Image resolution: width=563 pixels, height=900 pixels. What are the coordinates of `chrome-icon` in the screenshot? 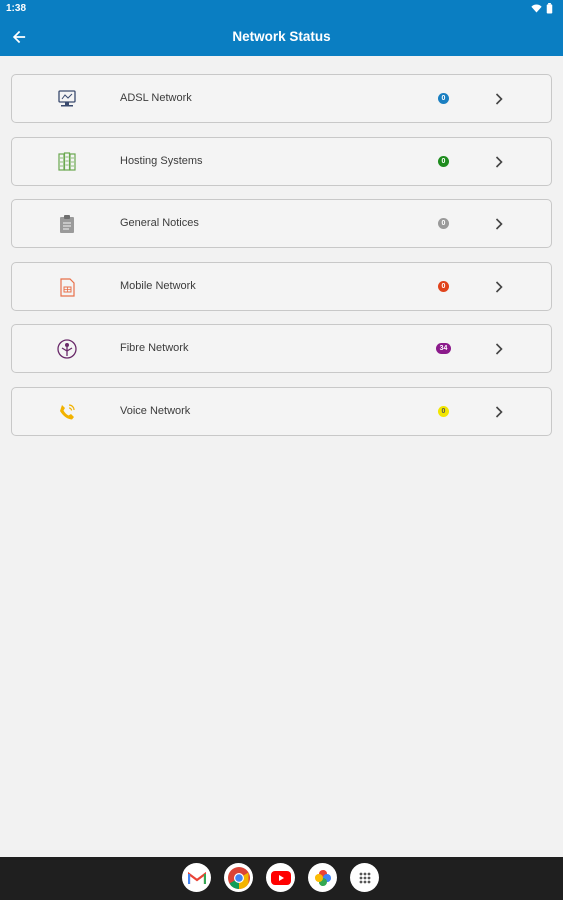 It's located at (238, 877).